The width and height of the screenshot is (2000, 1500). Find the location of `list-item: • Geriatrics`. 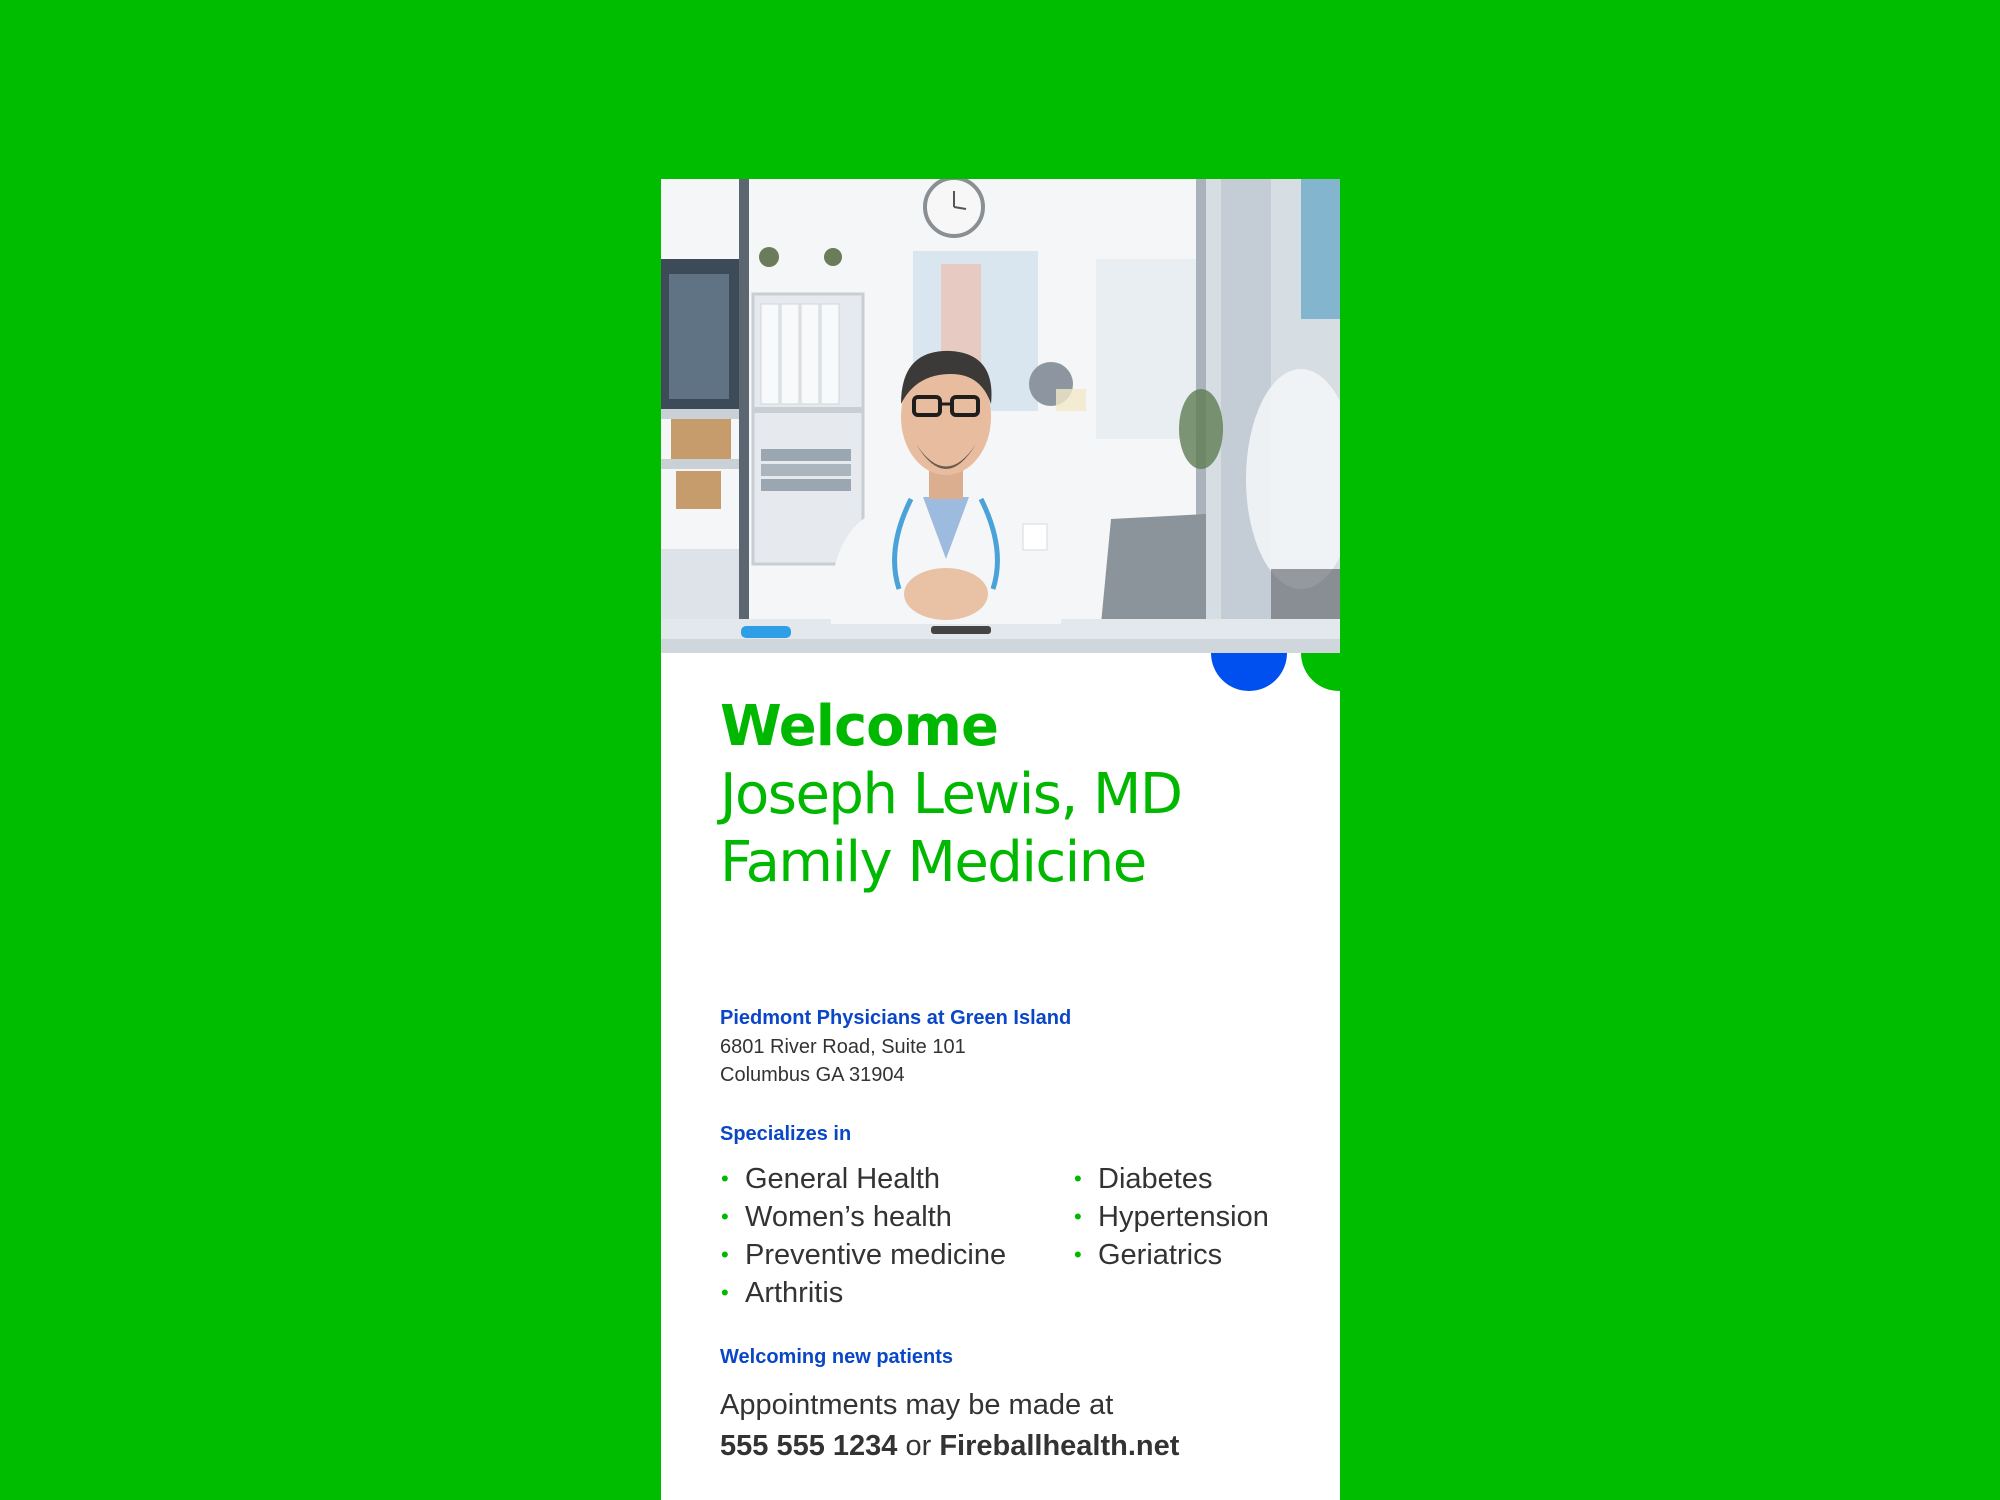

list-item: • Geriatrics is located at coordinates (1171, 1255).